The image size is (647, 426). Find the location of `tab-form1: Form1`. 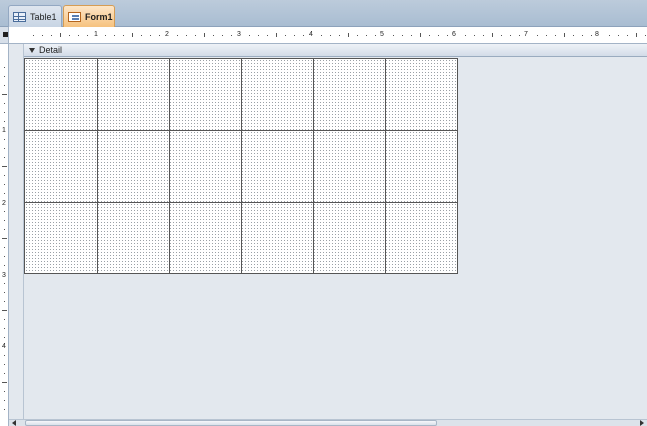

tab-form1: Form1 is located at coordinates (89, 16).